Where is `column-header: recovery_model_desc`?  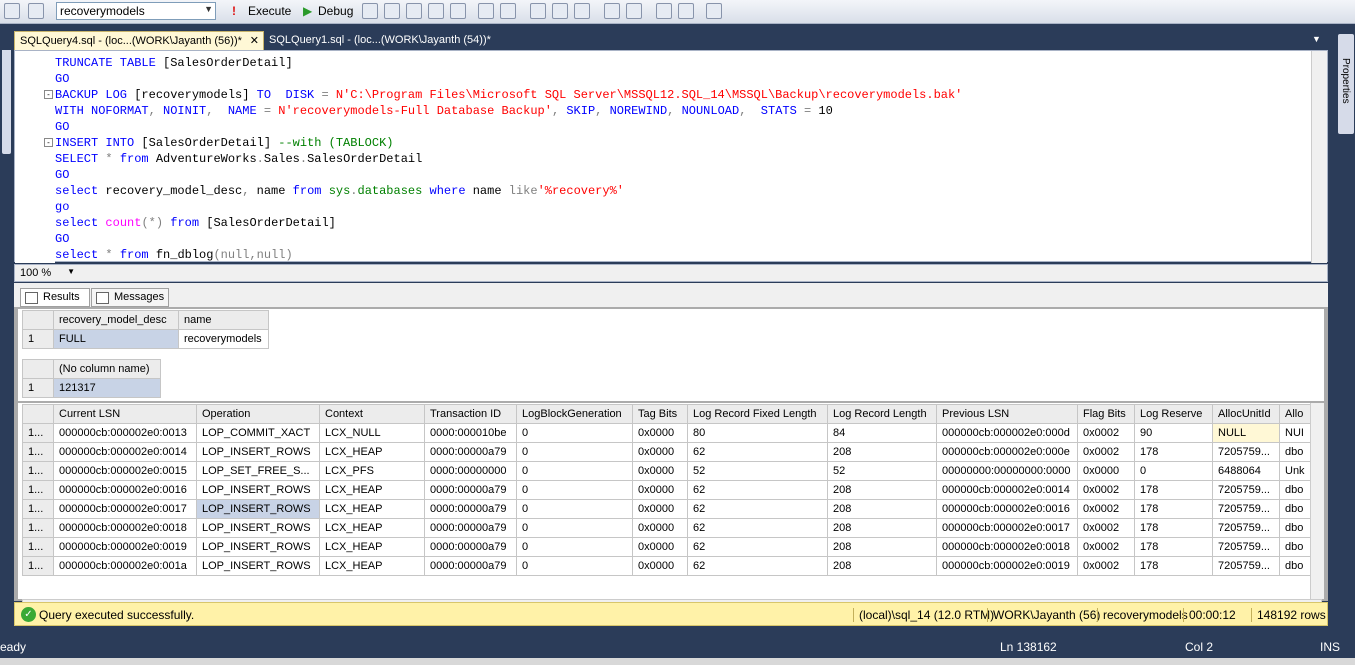
column-header: recovery_model_desc is located at coordinates (116, 320).